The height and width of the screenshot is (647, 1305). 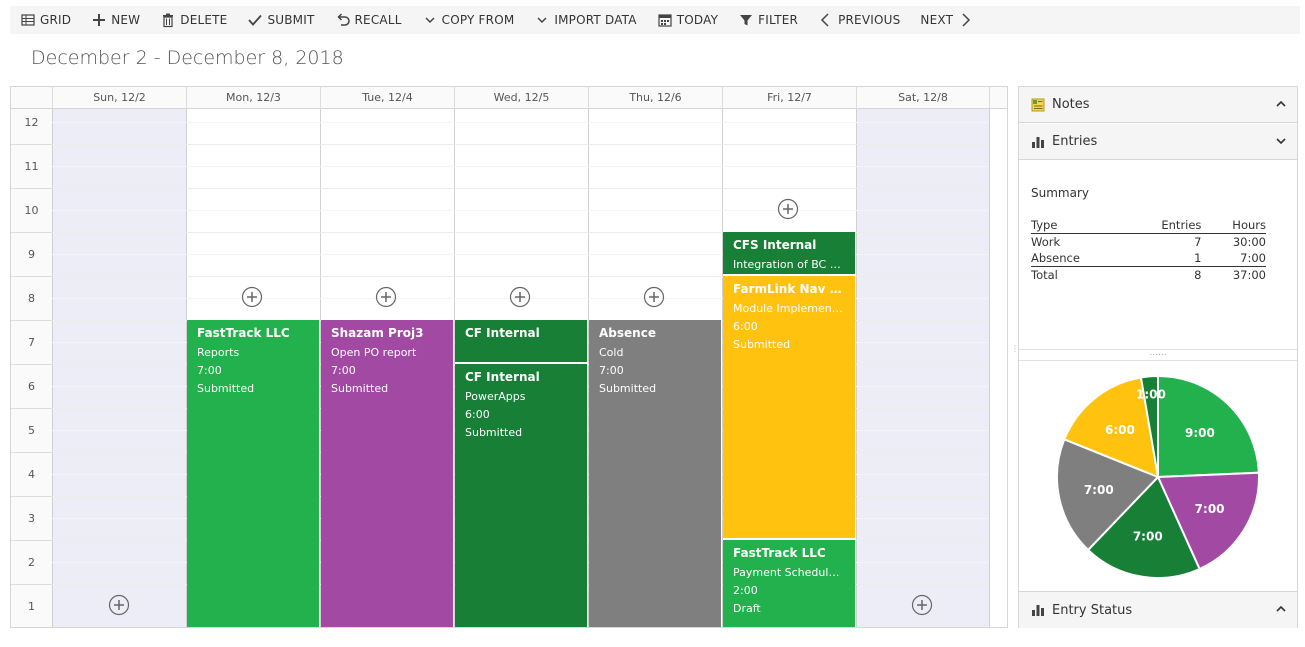 I want to click on entry-description: Cold, so click(x=611, y=352).